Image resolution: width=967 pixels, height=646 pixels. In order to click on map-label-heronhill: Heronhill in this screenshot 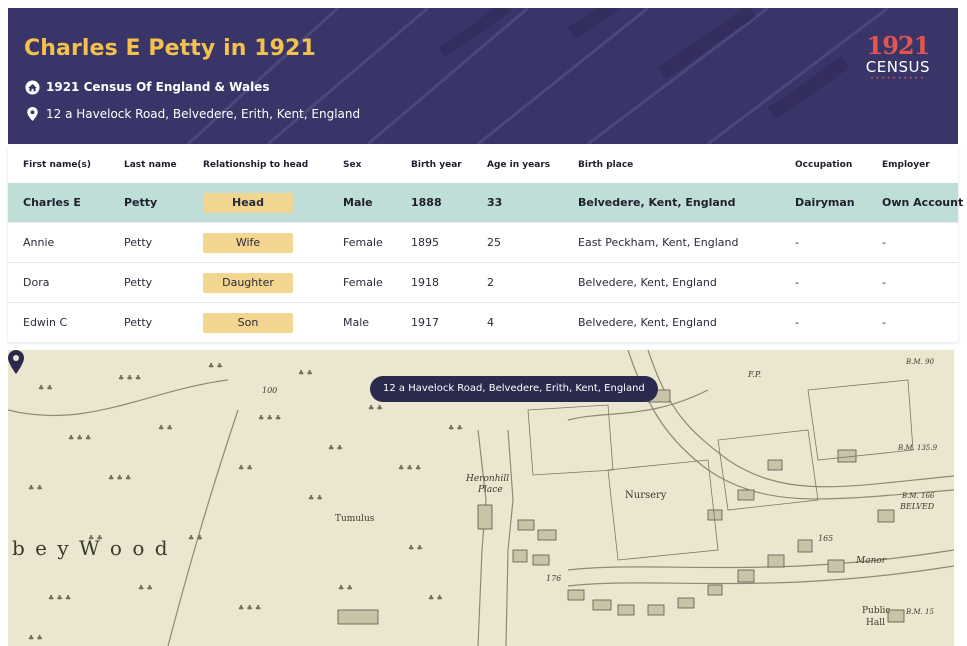, I will do `click(488, 479)`.